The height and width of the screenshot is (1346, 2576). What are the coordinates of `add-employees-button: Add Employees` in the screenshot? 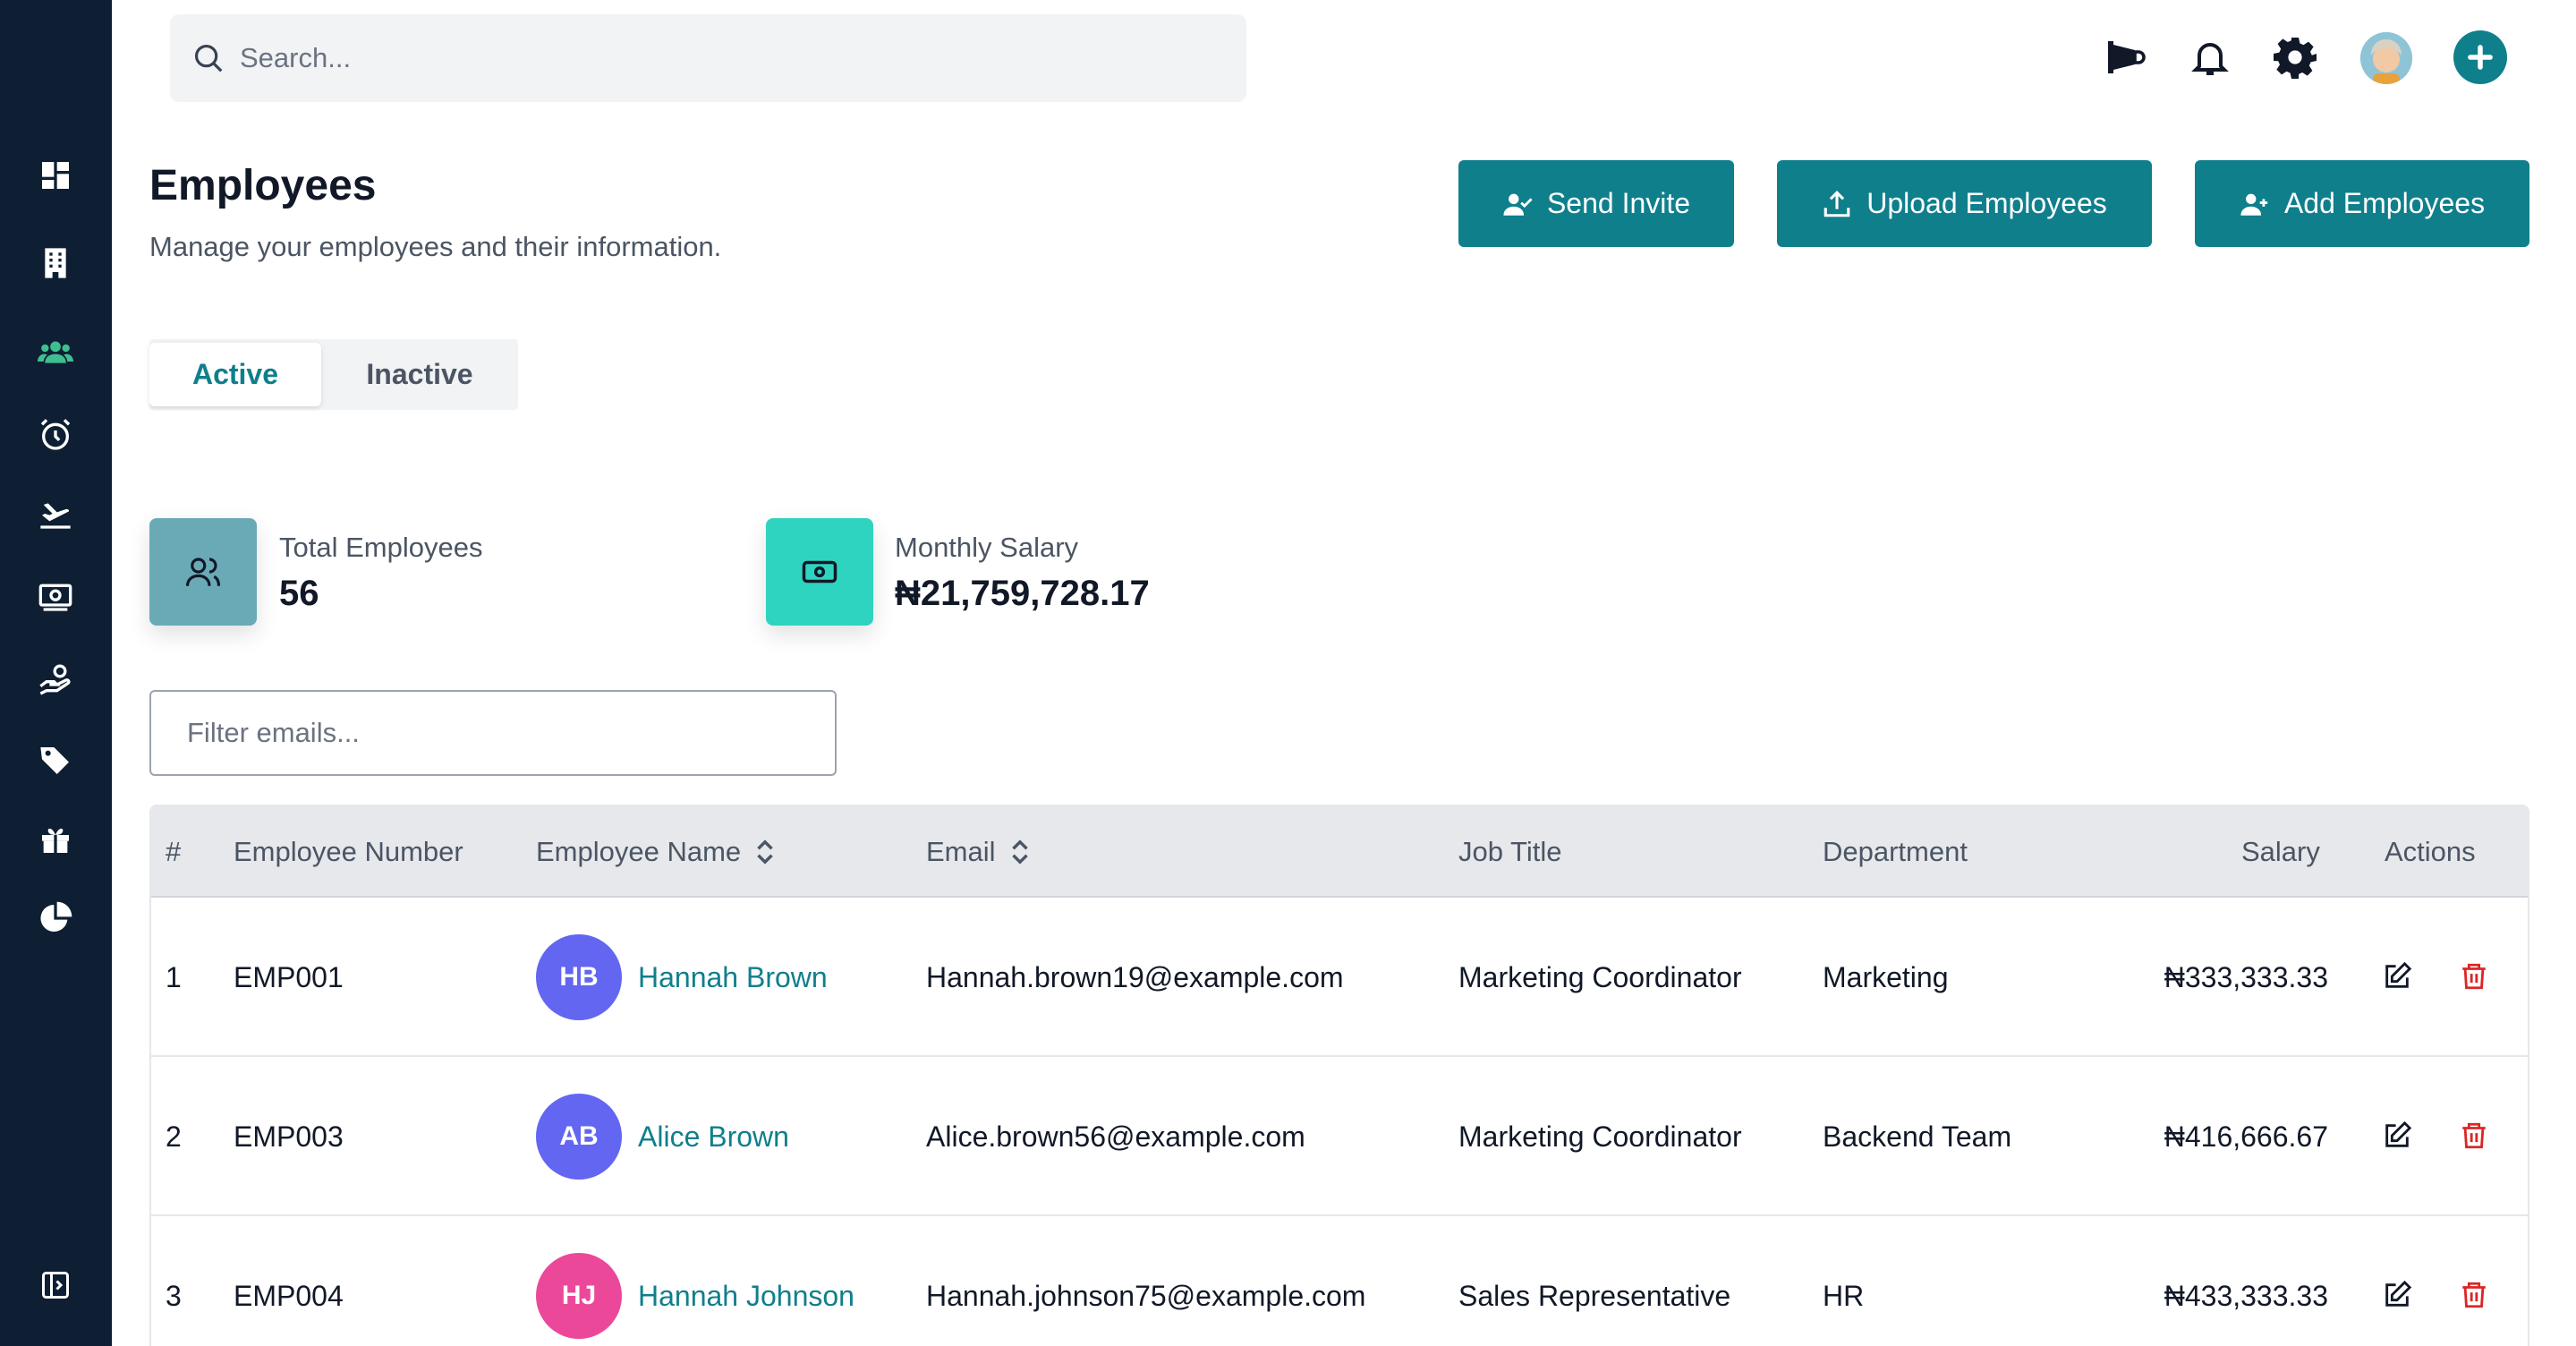 It's located at (2362, 204).